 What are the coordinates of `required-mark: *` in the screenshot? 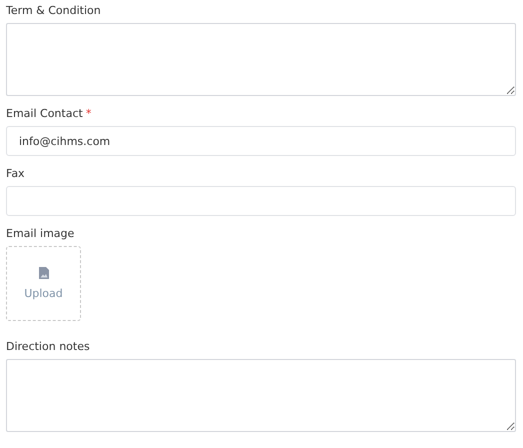 It's located at (89, 113).